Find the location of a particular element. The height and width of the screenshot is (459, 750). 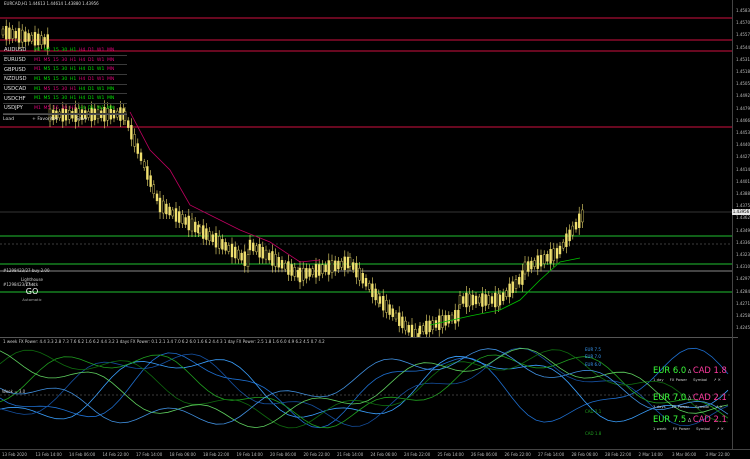

favorites-button: + Favorites is located at coordinates (45, 119).